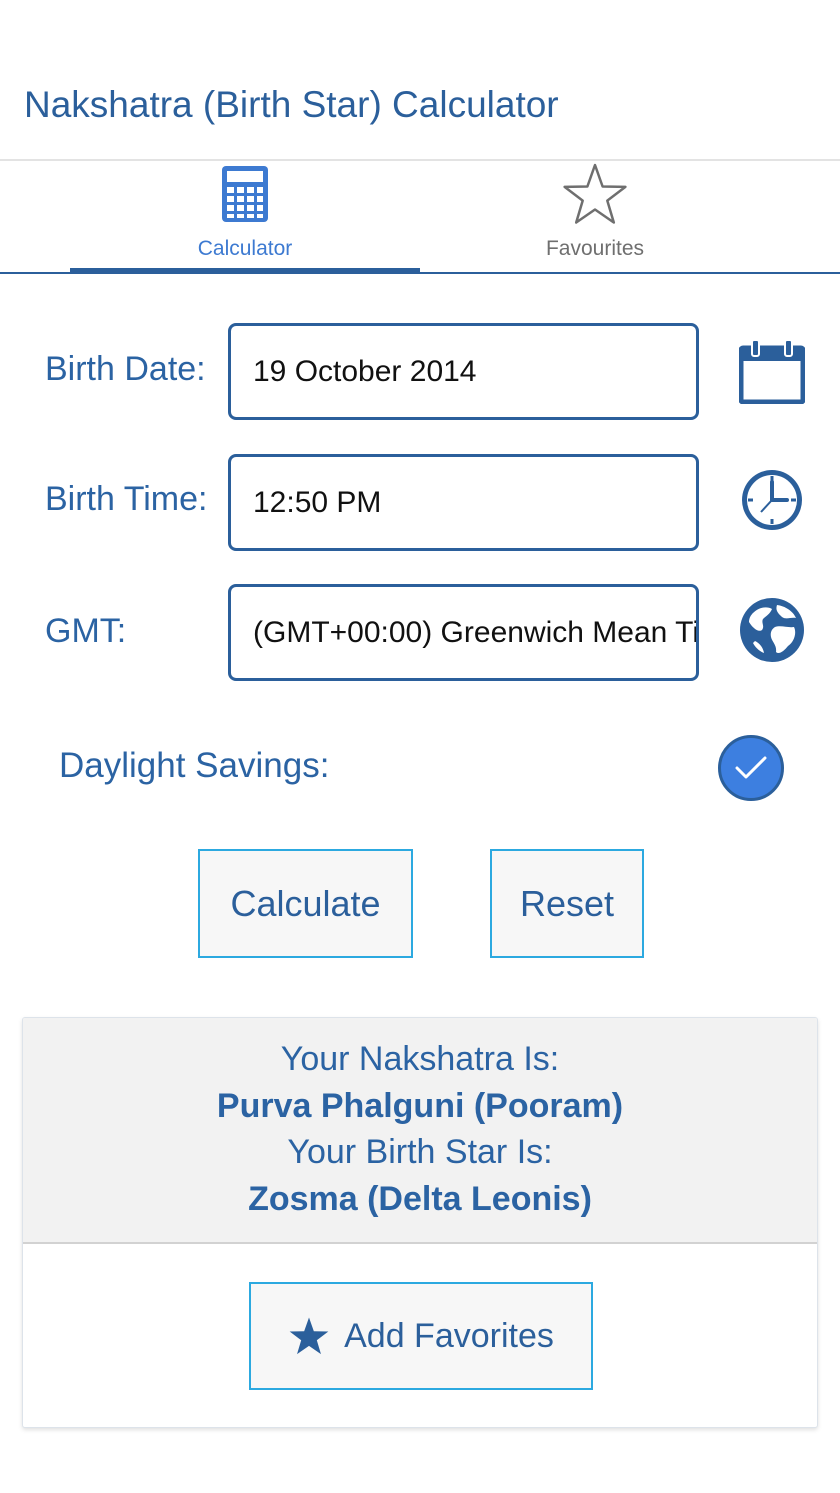 This screenshot has width=840, height=1493. Describe the element at coordinates (772, 372) in the screenshot. I see `calendar-icon` at that location.